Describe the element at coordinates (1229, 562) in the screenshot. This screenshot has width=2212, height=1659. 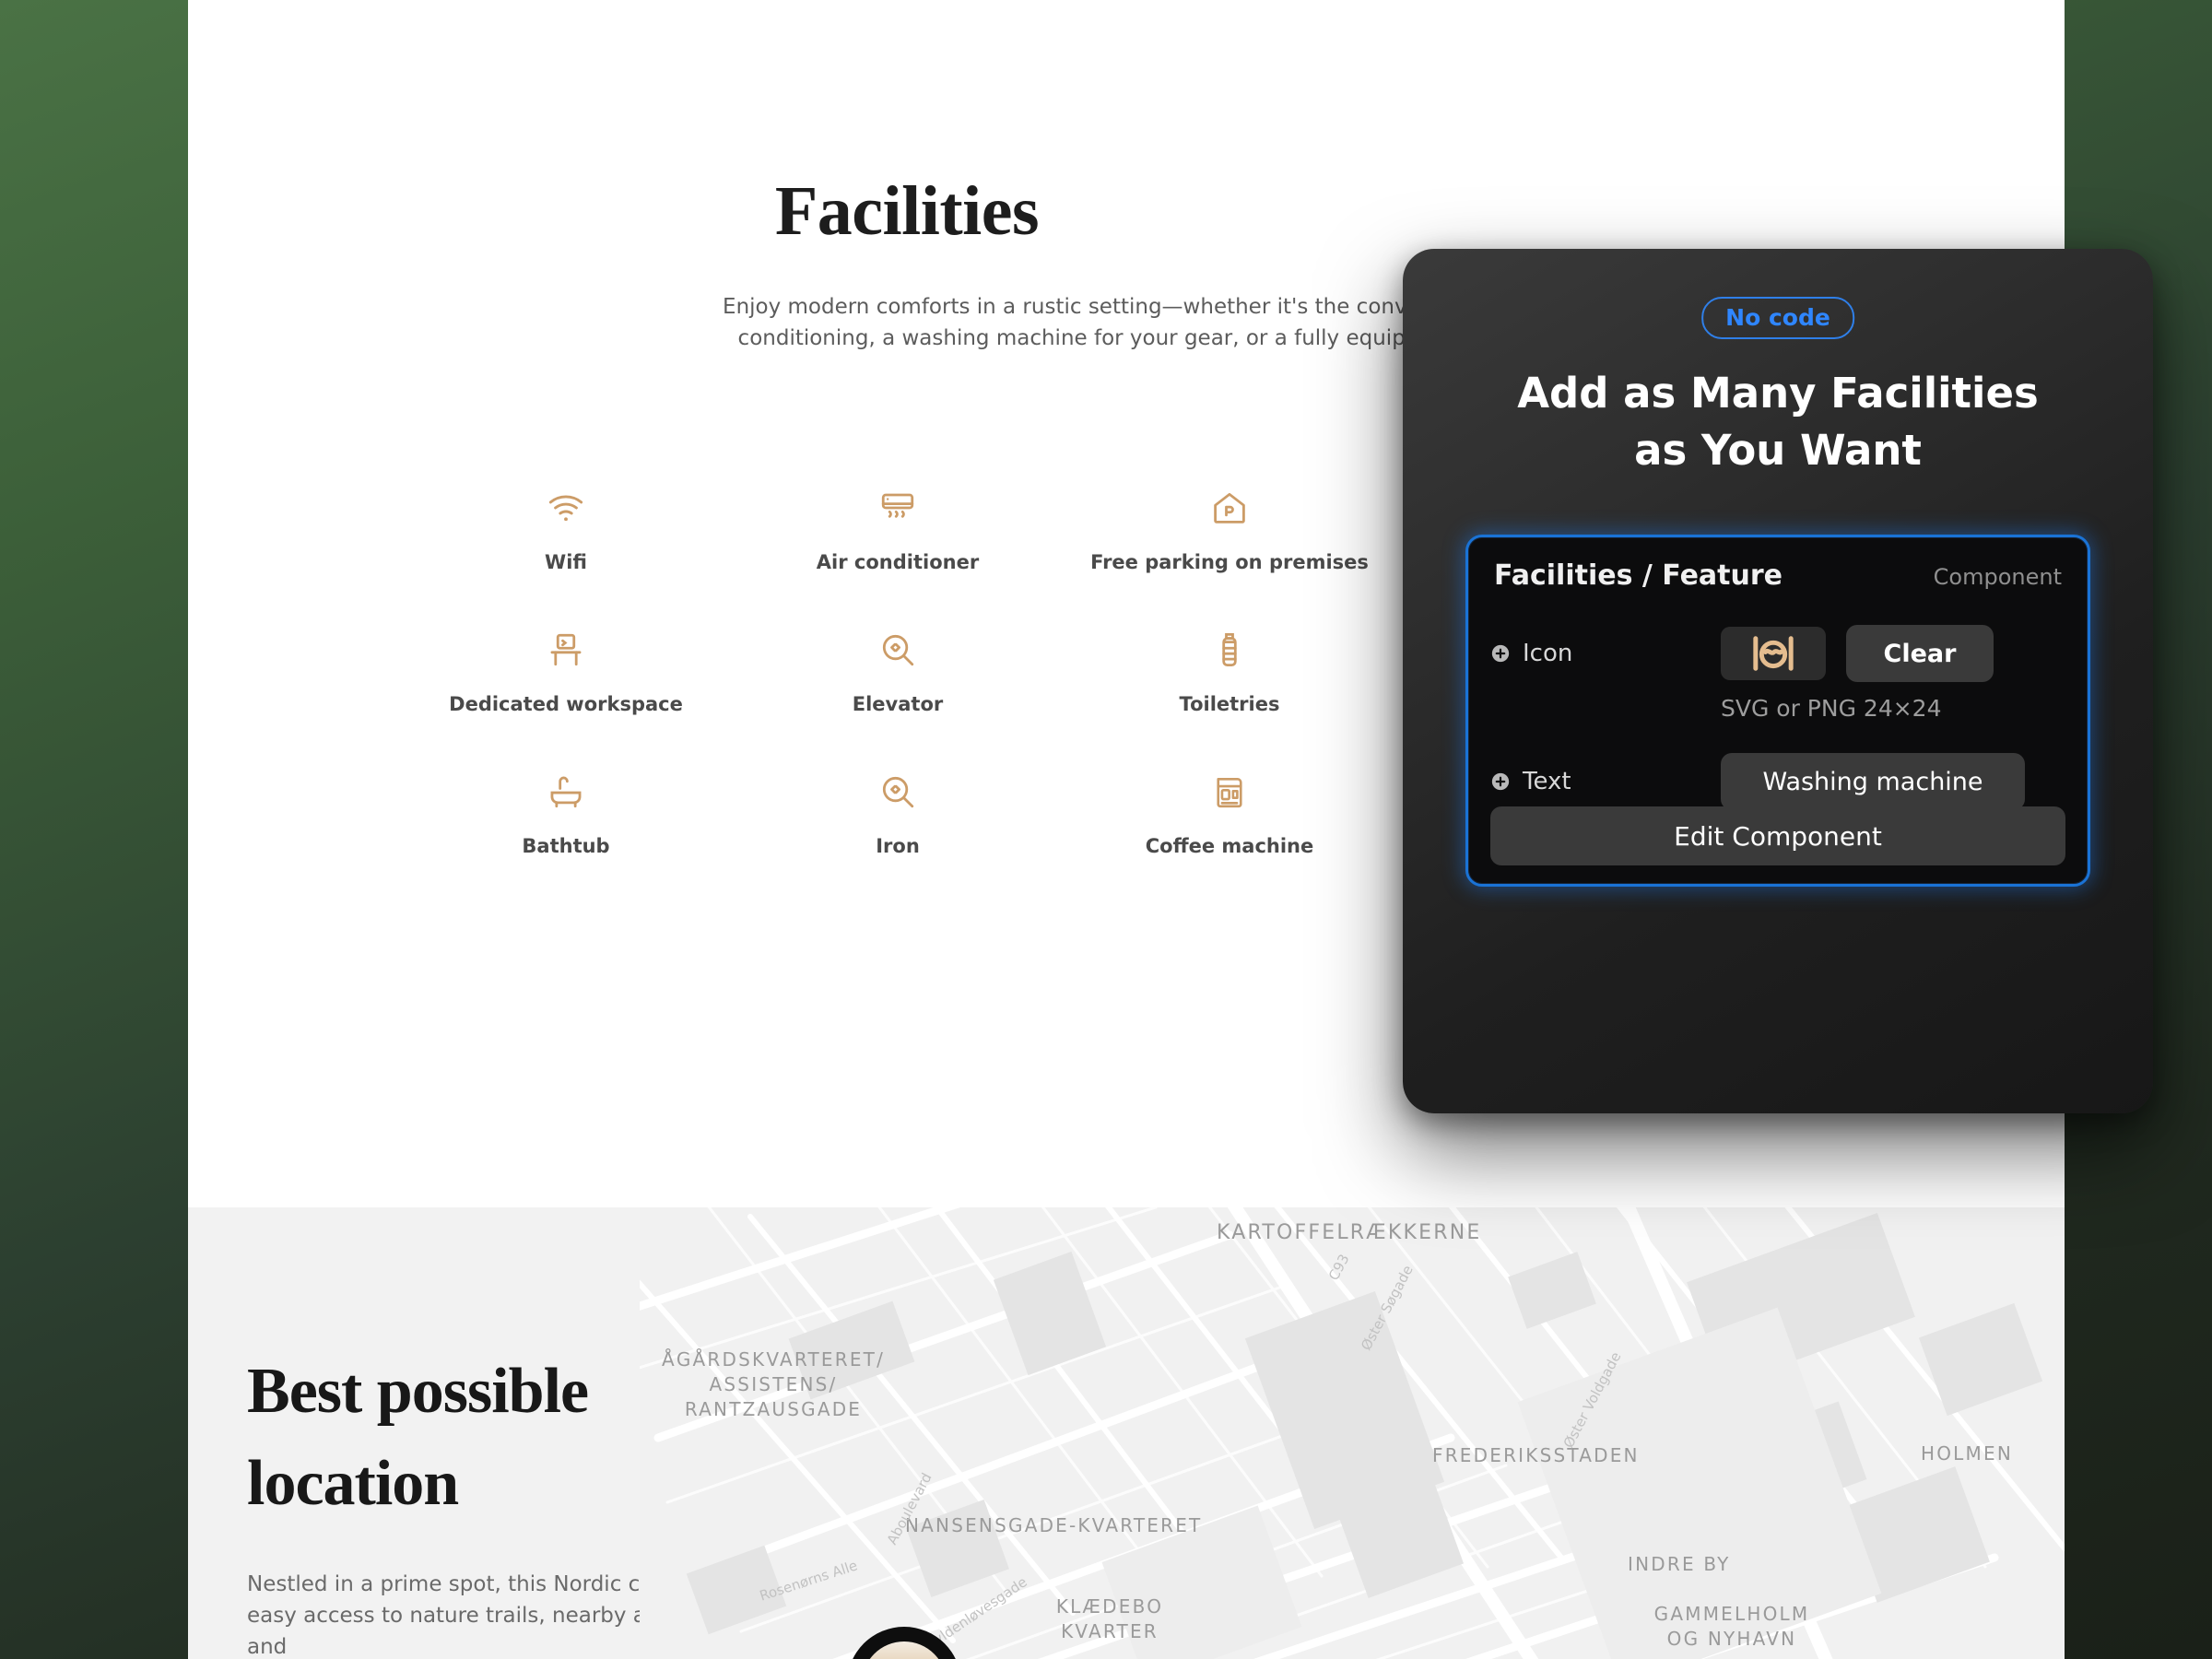
I see `facility-label: Free parking on premises` at that location.